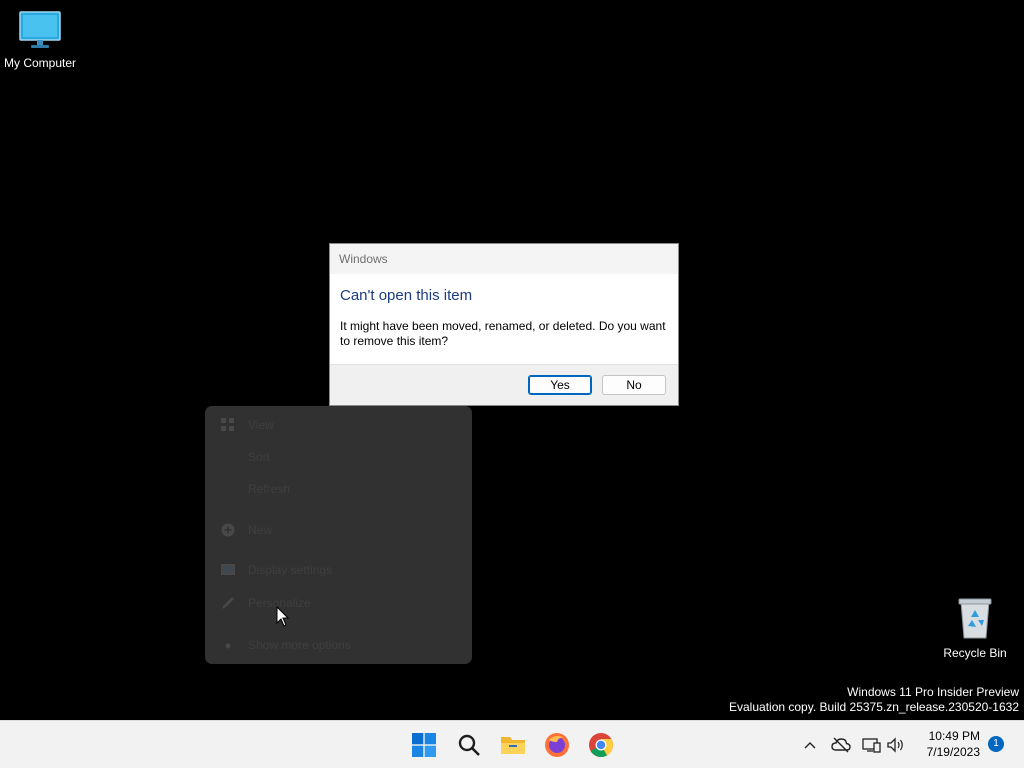  I want to click on file-explorer-button, so click(513, 745).